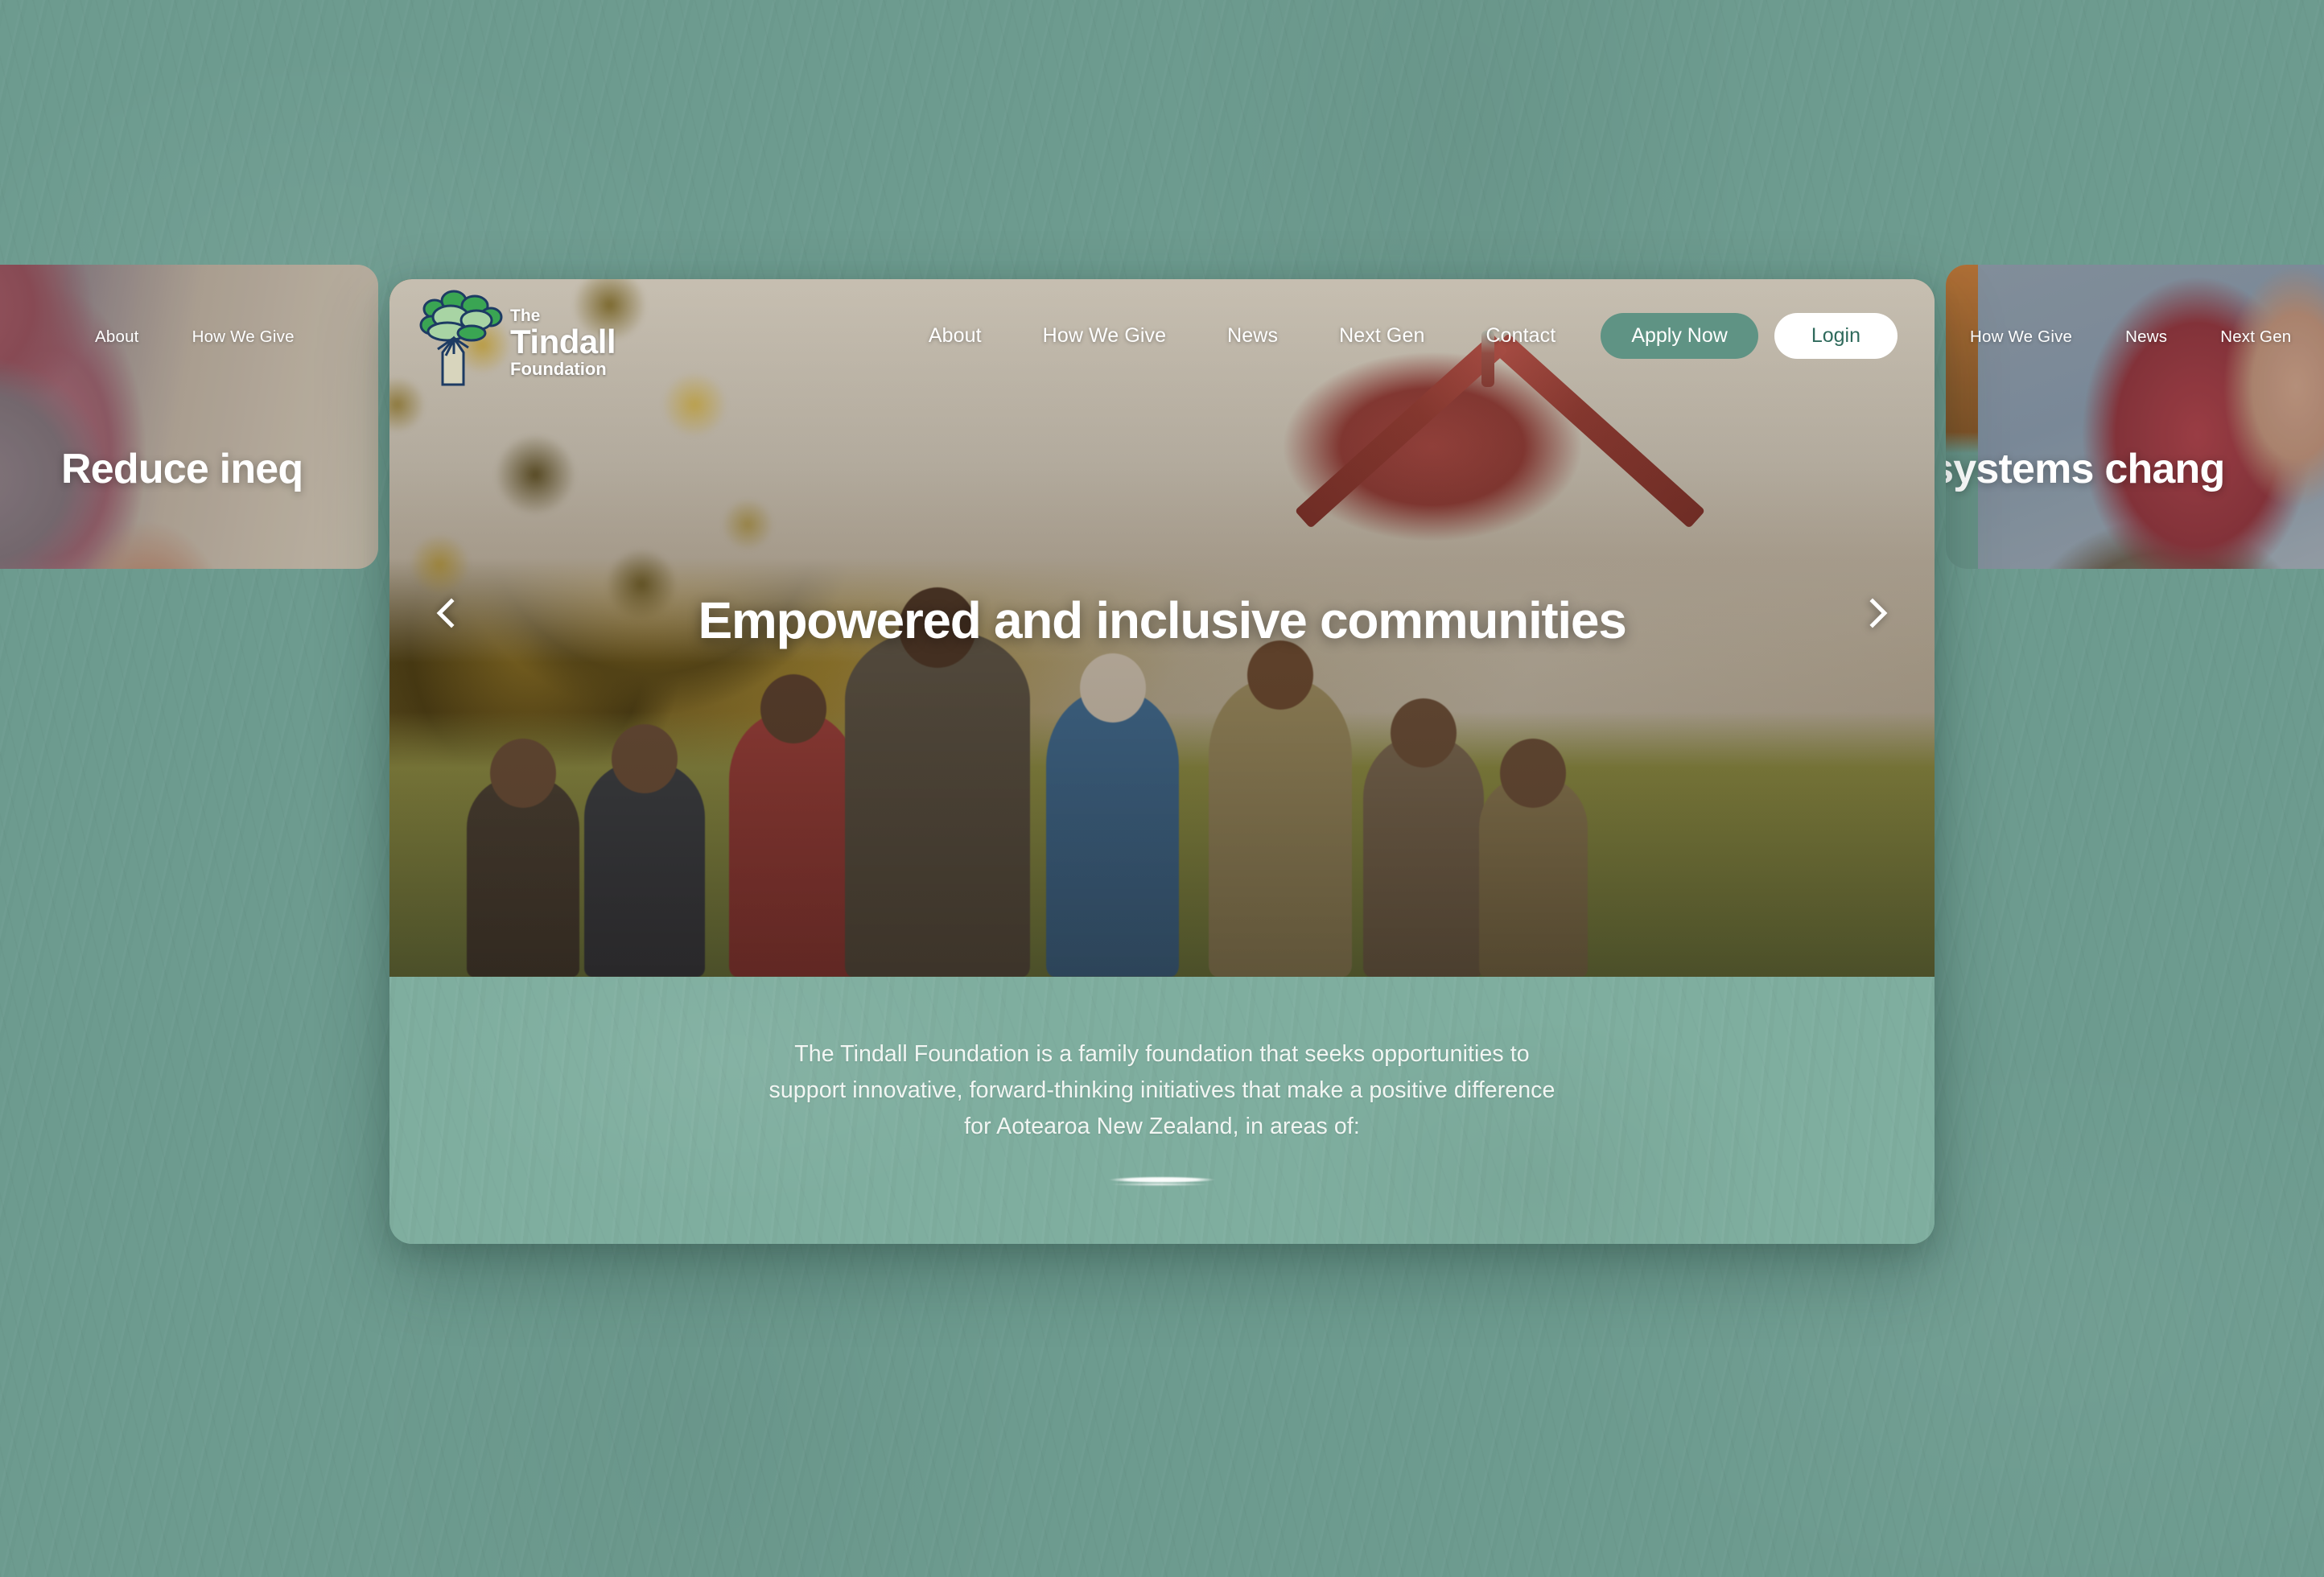 Image resolution: width=2324 pixels, height=1577 pixels. I want to click on logo-line-tindall: Tindall, so click(563, 341).